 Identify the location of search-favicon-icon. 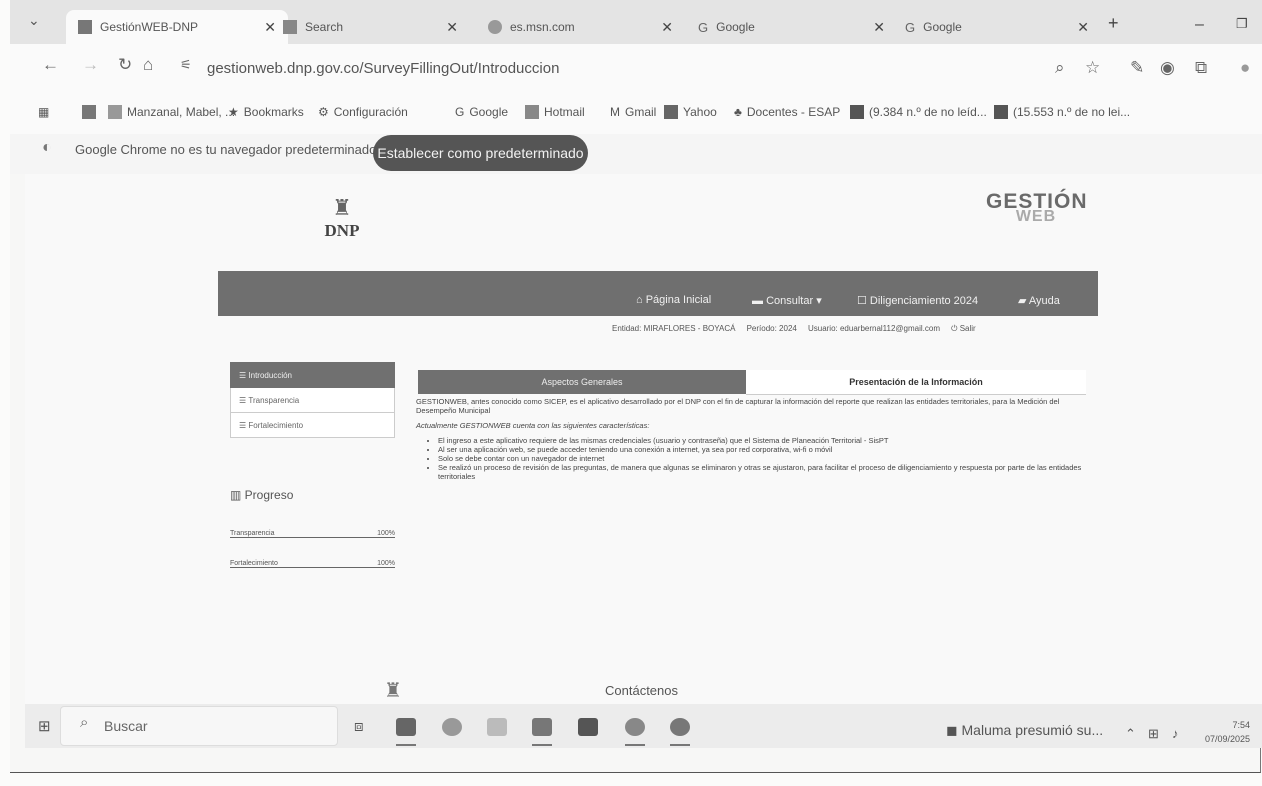
(290, 27).